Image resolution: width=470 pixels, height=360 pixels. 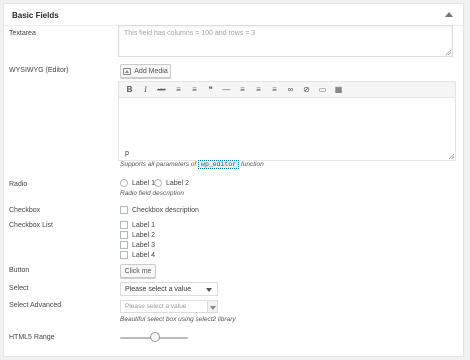 I want to click on textarea-label: Textarea, so click(x=22, y=33).